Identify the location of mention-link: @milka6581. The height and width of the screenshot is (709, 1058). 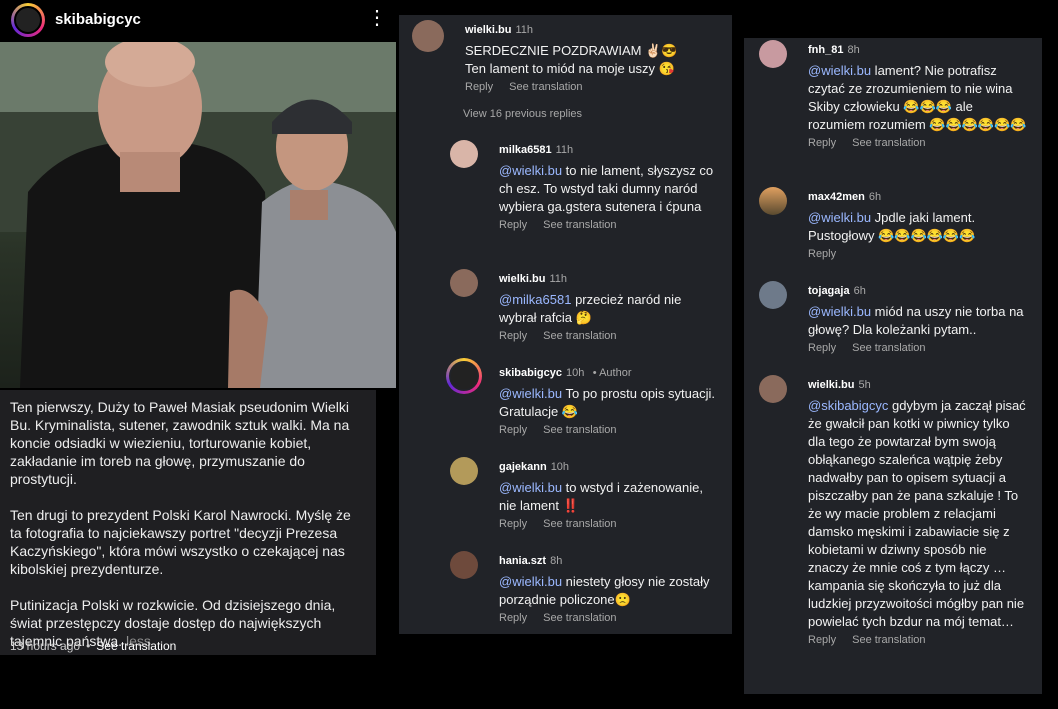
(535, 299).